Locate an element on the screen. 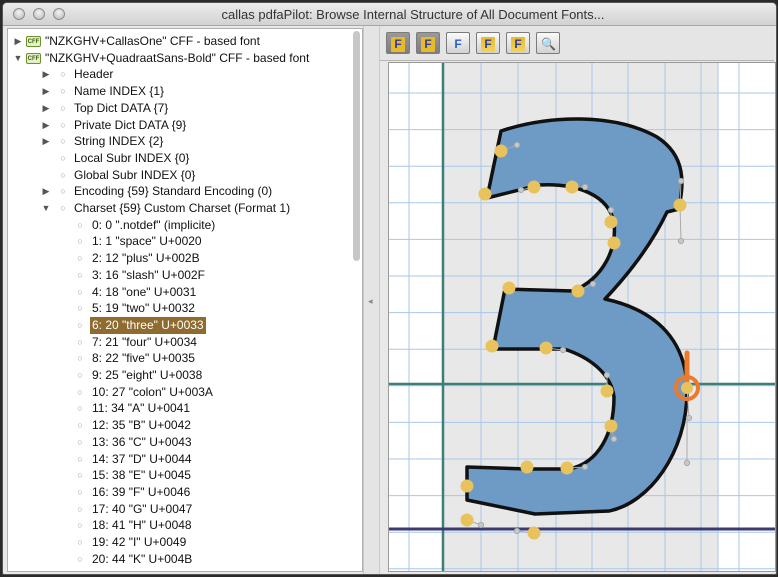  show-metrics-button: F is located at coordinates (518, 43).